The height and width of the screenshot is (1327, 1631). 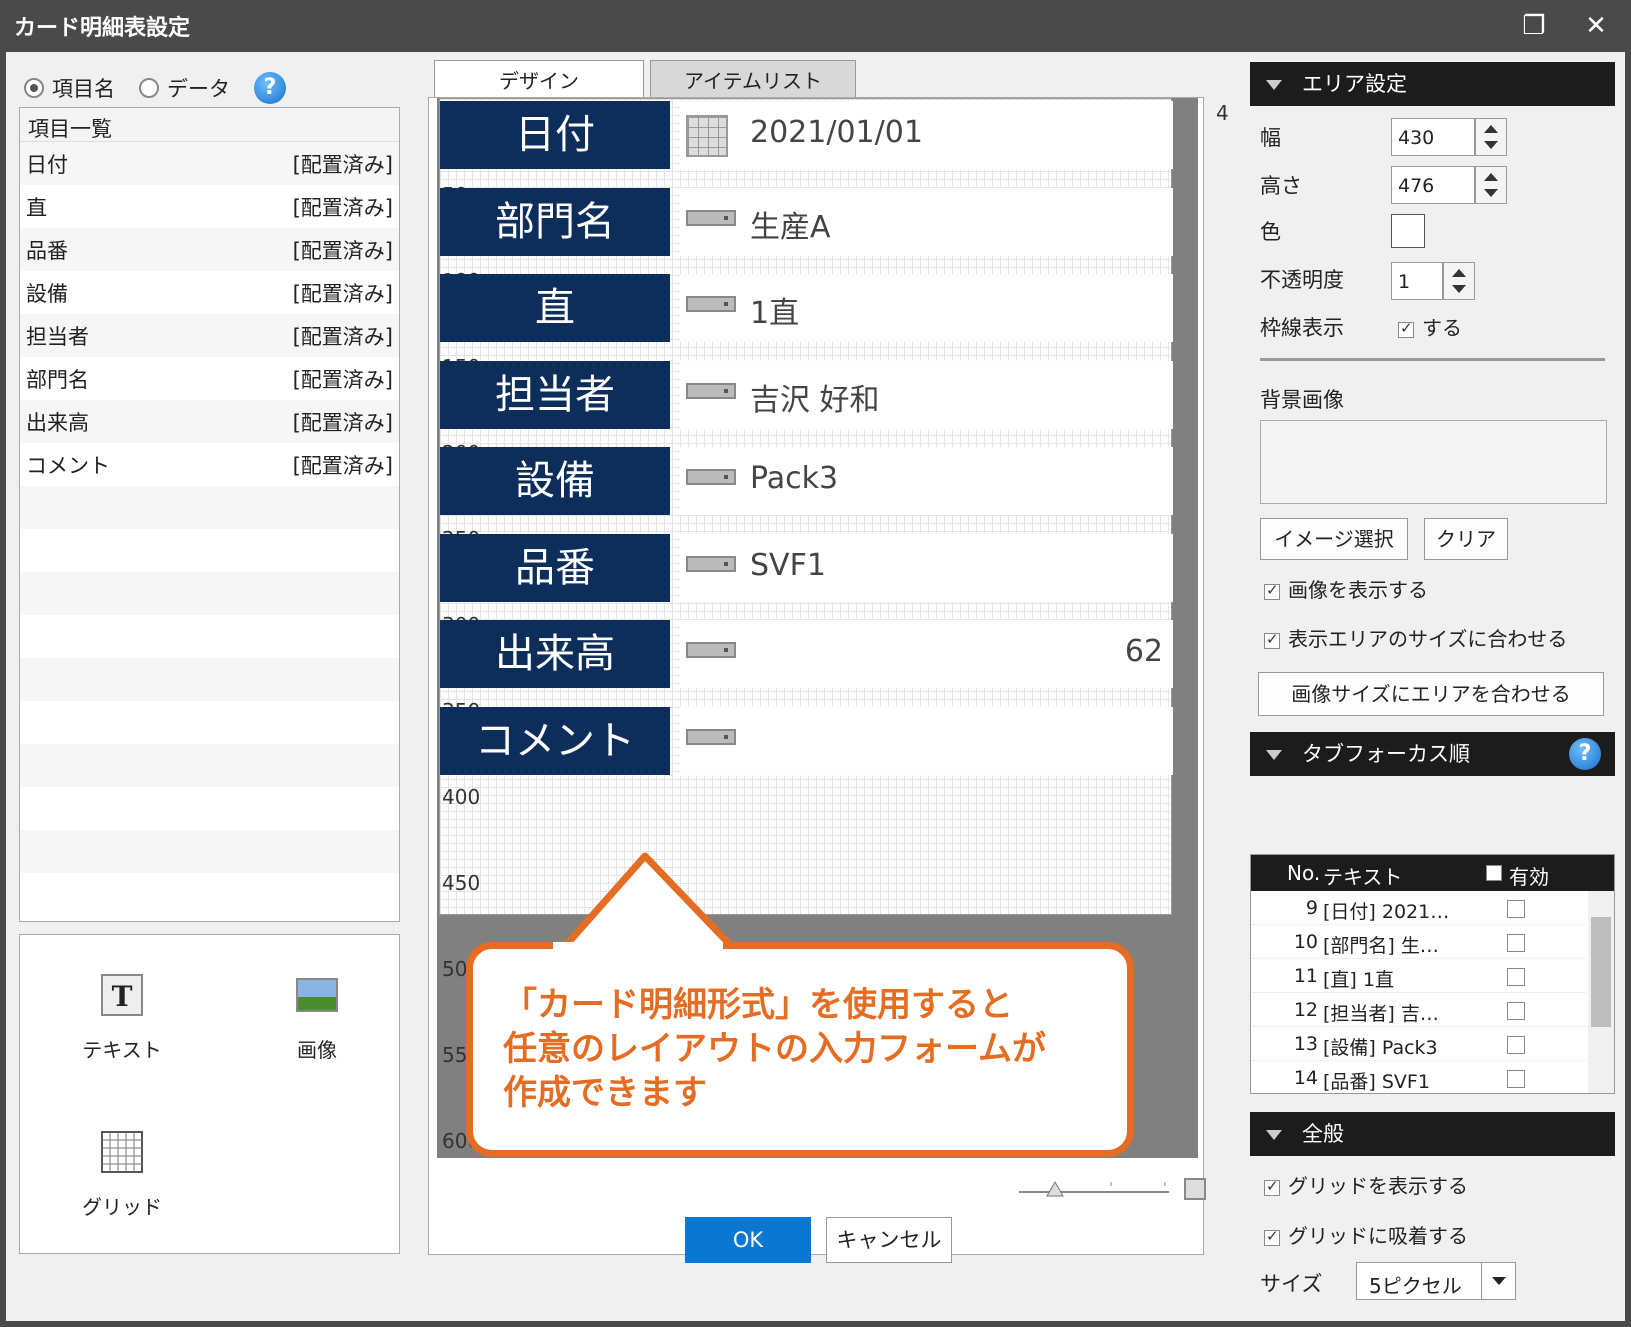 What do you see at coordinates (455, 969) in the screenshot?
I see `ruler-y-tick: 50` at bounding box center [455, 969].